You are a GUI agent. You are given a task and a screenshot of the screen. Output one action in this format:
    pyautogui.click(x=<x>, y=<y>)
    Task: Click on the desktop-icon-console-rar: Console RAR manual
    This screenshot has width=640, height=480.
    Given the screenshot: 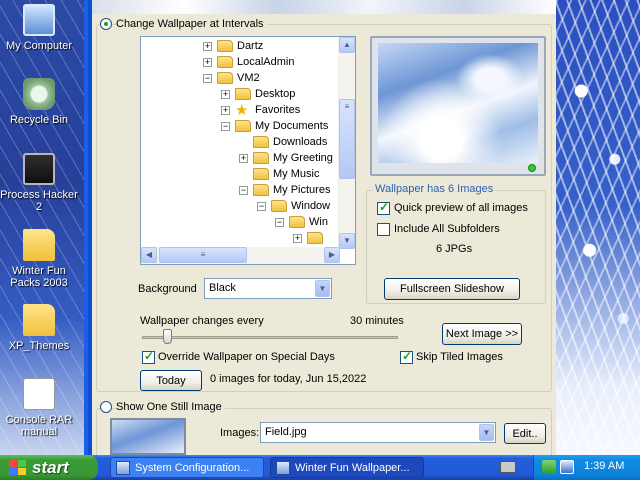 What is the action you would take?
    pyautogui.click(x=39, y=408)
    